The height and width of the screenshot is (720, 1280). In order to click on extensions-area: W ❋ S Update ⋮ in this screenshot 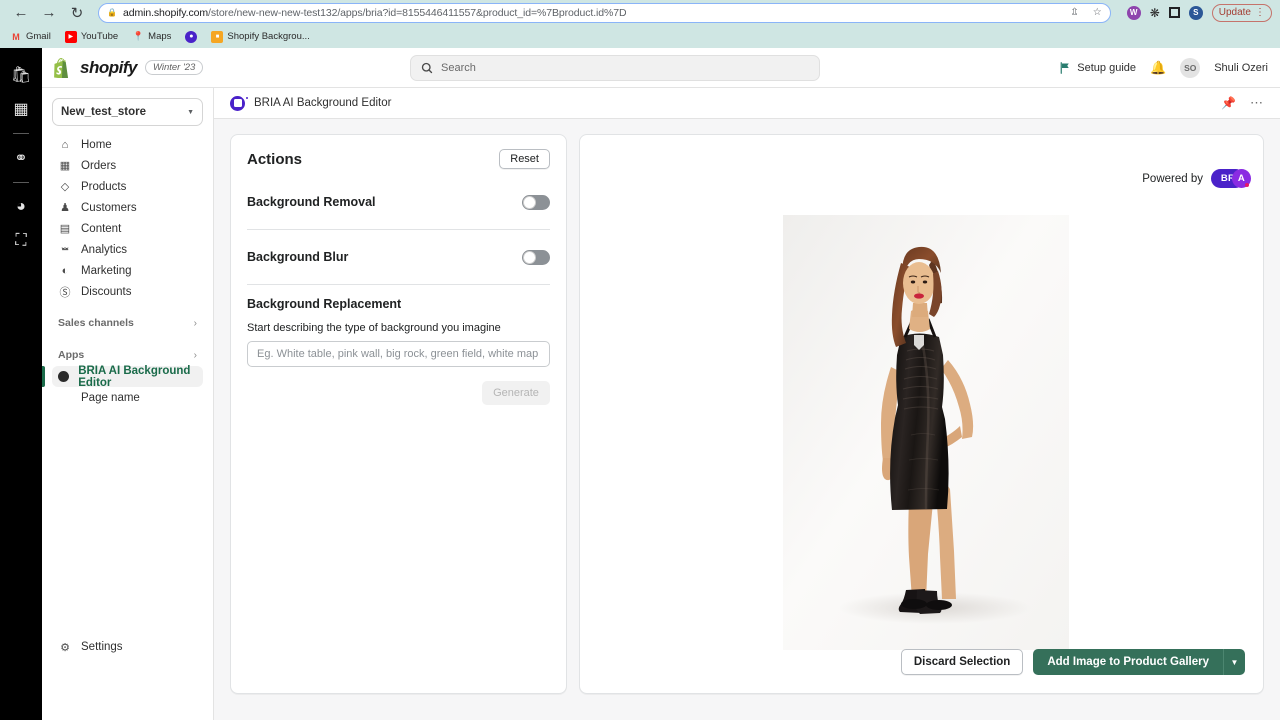, I will do `click(1195, 12)`.